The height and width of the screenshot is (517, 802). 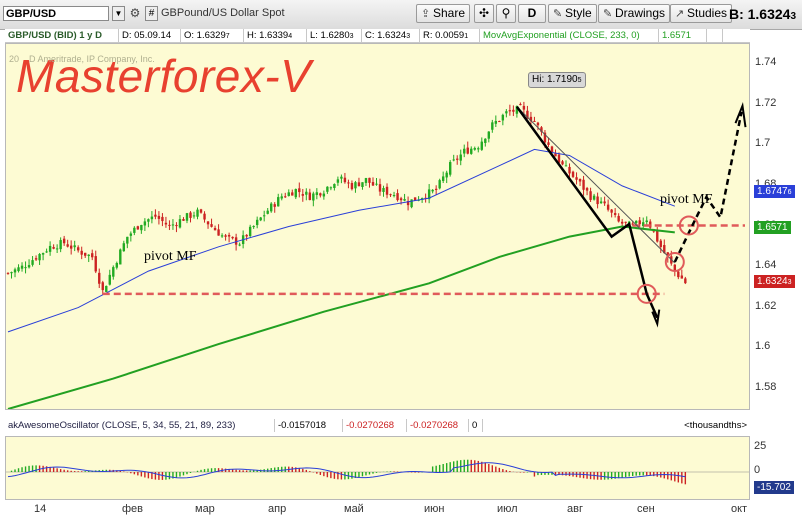 What do you see at coordinates (760, 446) in the screenshot?
I see `osc-tick-top: 25` at bounding box center [760, 446].